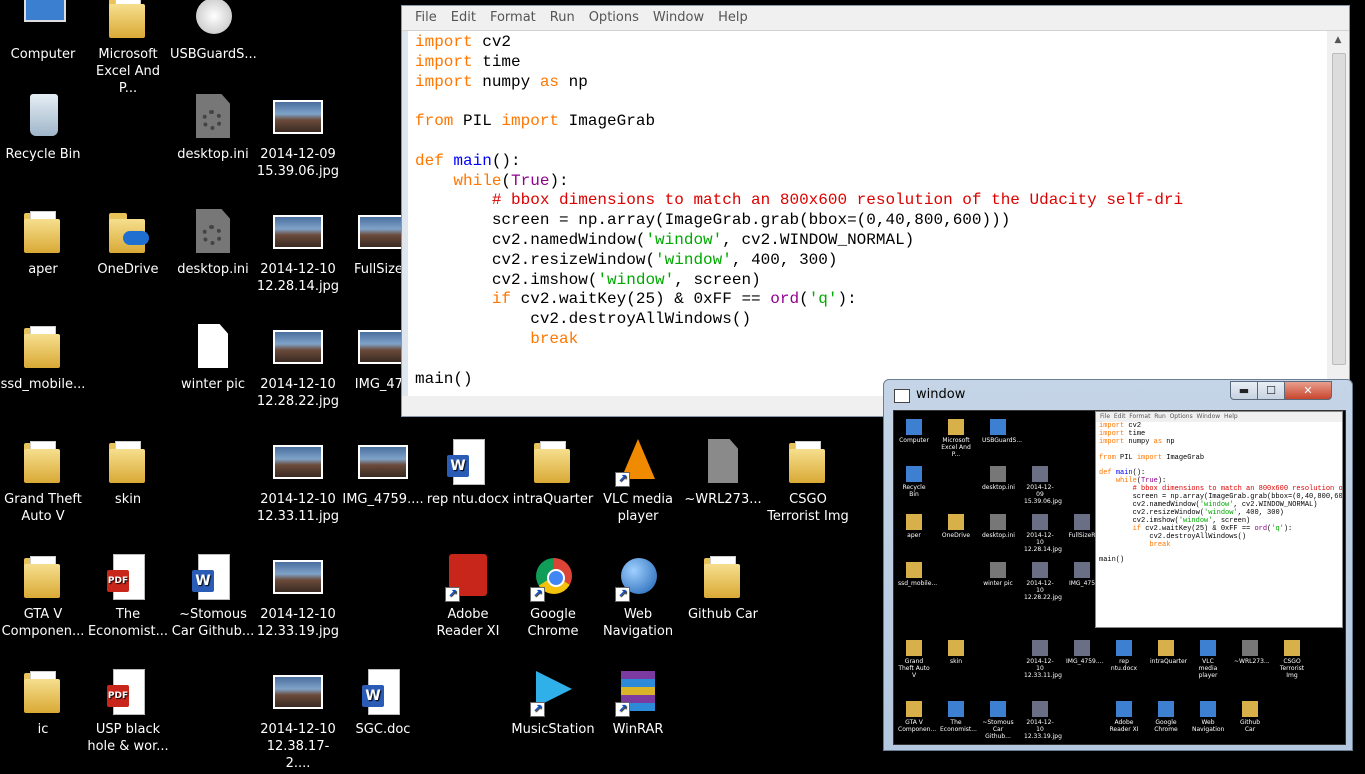 This screenshot has height=774, width=1365. I want to click on desktop-icon: skin, so click(128, 472).